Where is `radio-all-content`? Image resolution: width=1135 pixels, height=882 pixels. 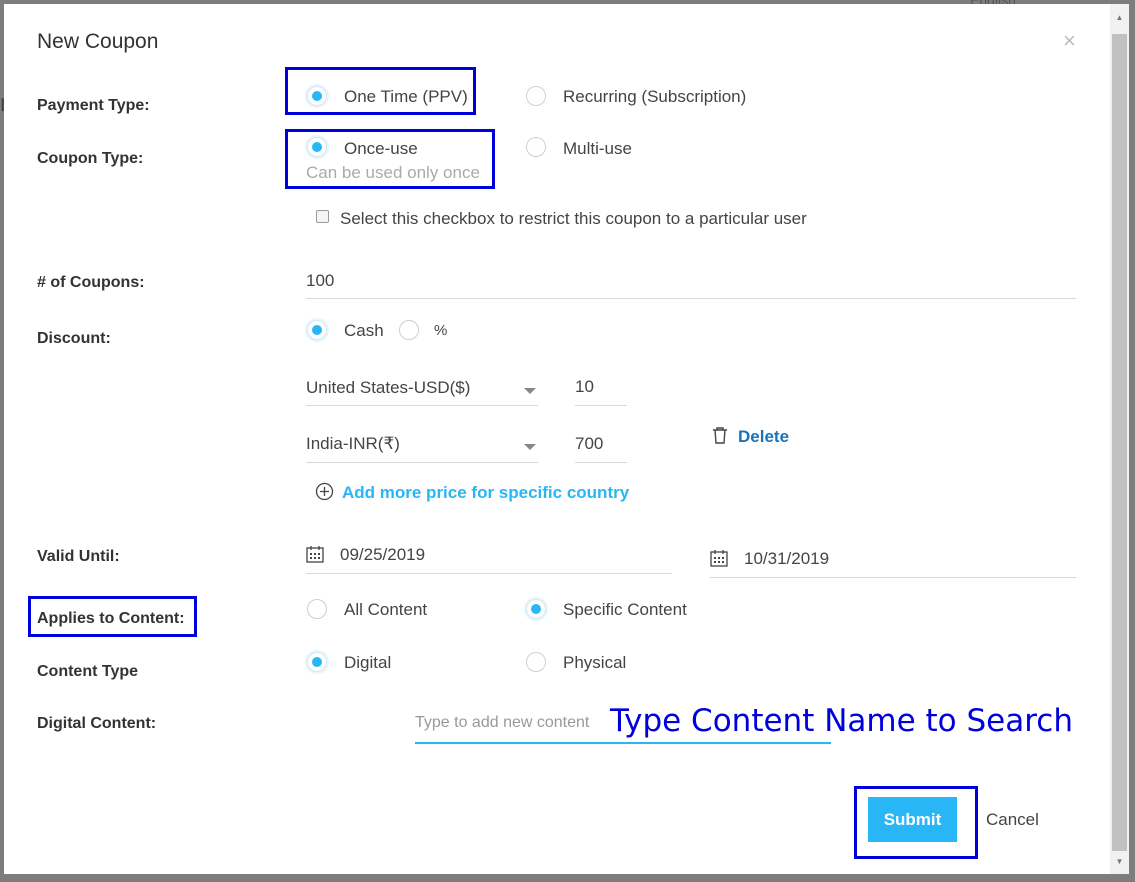 radio-all-content is located at coordinates (317, 609).